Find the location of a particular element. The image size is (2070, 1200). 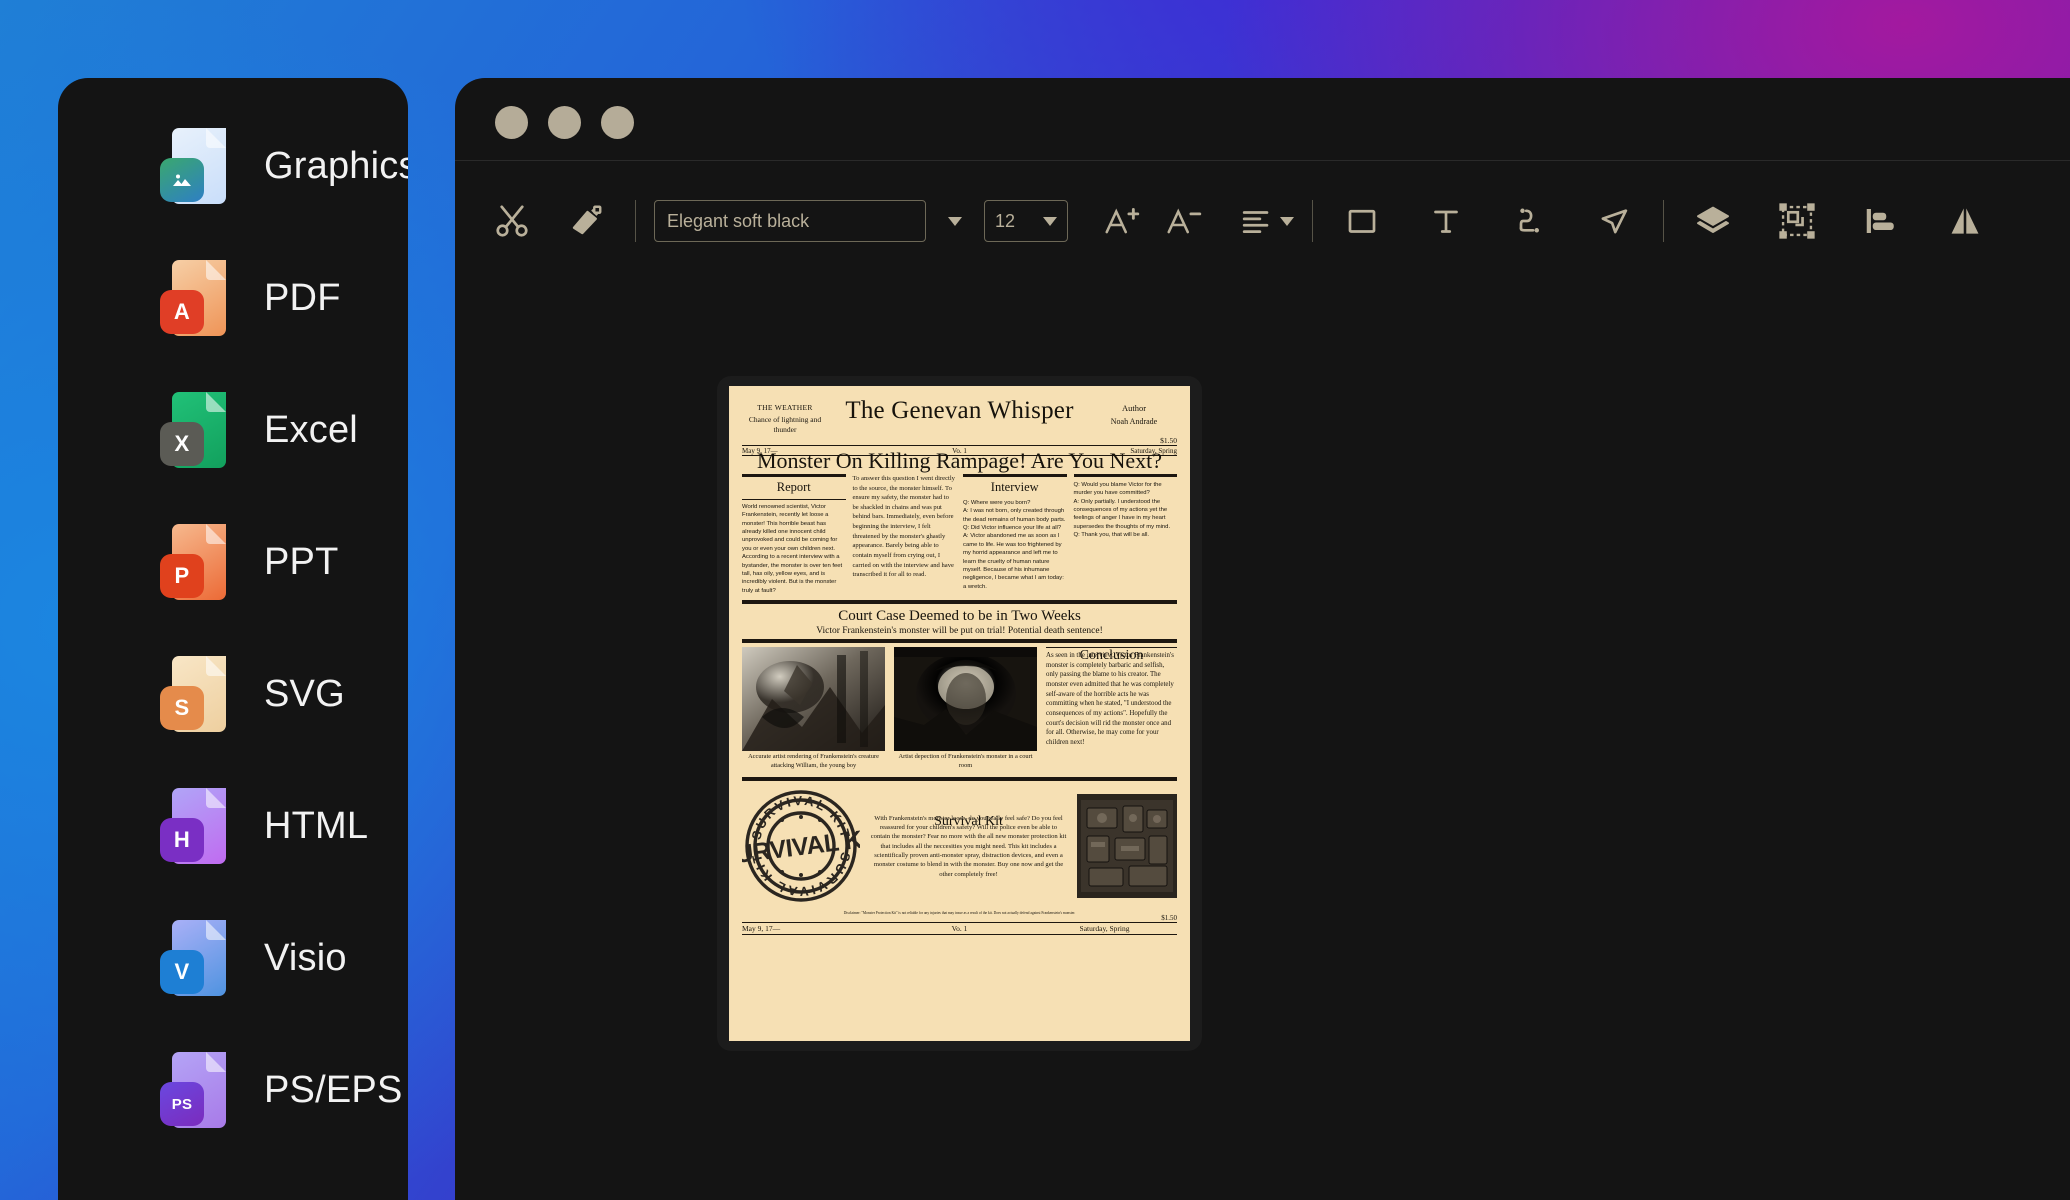

pointer-select-icon is located at coordinates (1614, 221).